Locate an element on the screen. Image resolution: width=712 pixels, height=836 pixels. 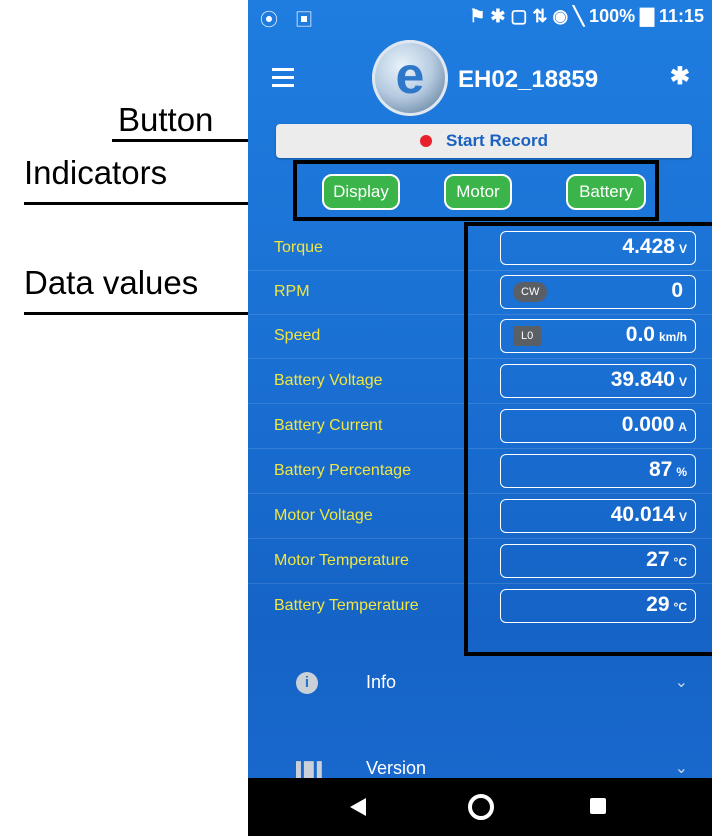
start-record-label: Start Record is located at coordinates (497, 140).